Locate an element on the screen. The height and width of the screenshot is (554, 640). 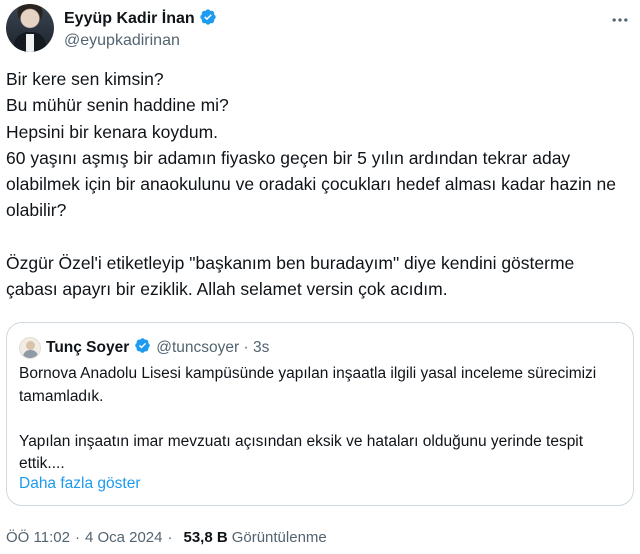
author-handle: @eyupkadirinan is located at coordinates (140, 41).